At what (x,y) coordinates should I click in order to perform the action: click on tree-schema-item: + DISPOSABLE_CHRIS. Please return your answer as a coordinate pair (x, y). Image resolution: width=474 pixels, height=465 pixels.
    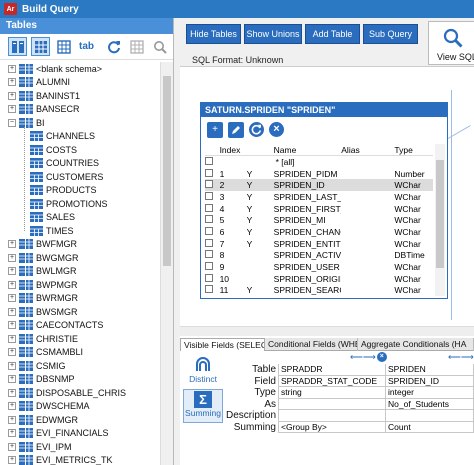
    Looking at the image, I should click on (80, 393).